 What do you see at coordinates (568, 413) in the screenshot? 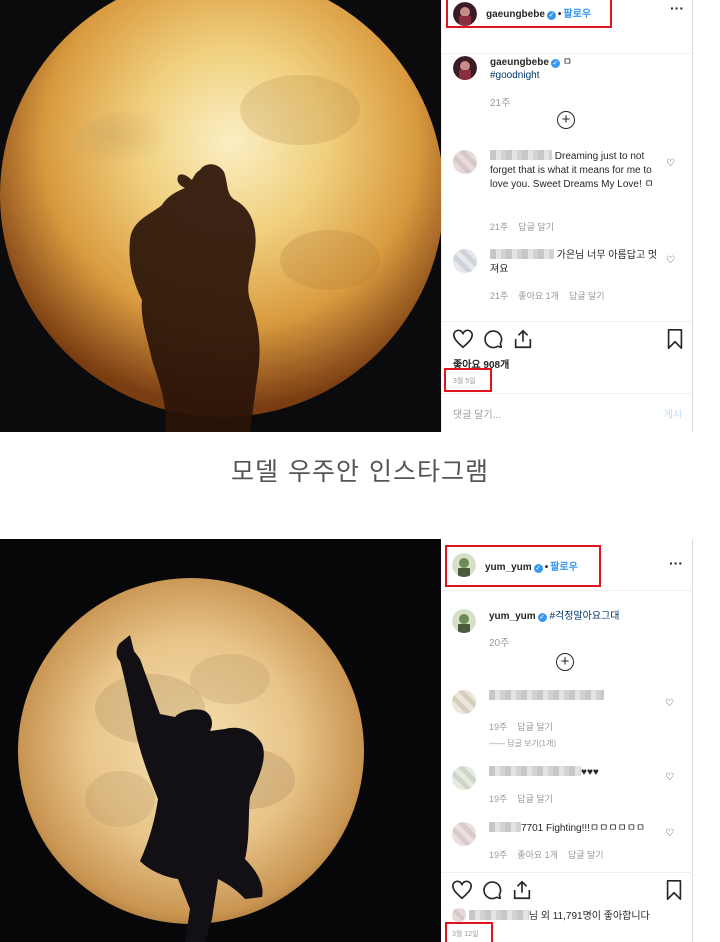
I see `comment-composer: 댓글 달기... 게시` at bounding box center [568, 413].